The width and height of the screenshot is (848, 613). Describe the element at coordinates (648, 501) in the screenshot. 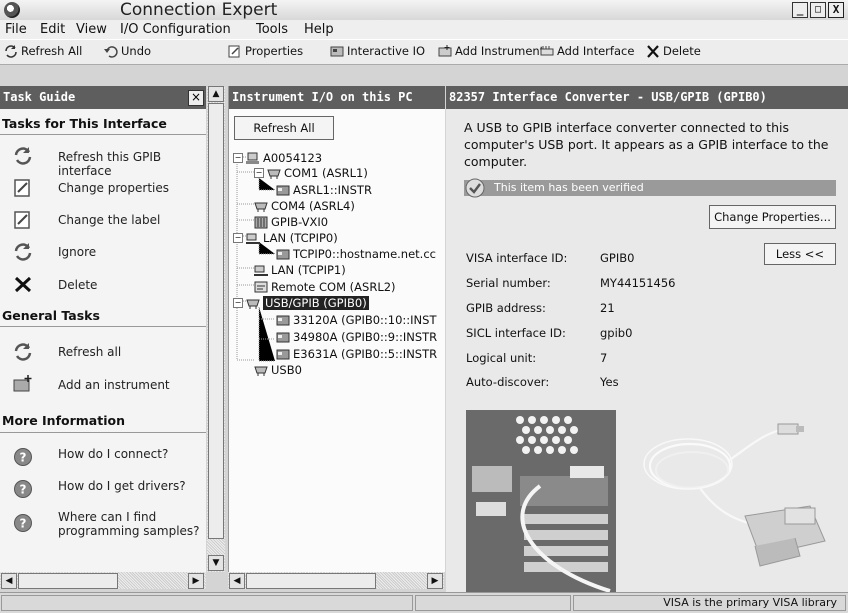

I see `usb-gpib-converter-photo` at that location.